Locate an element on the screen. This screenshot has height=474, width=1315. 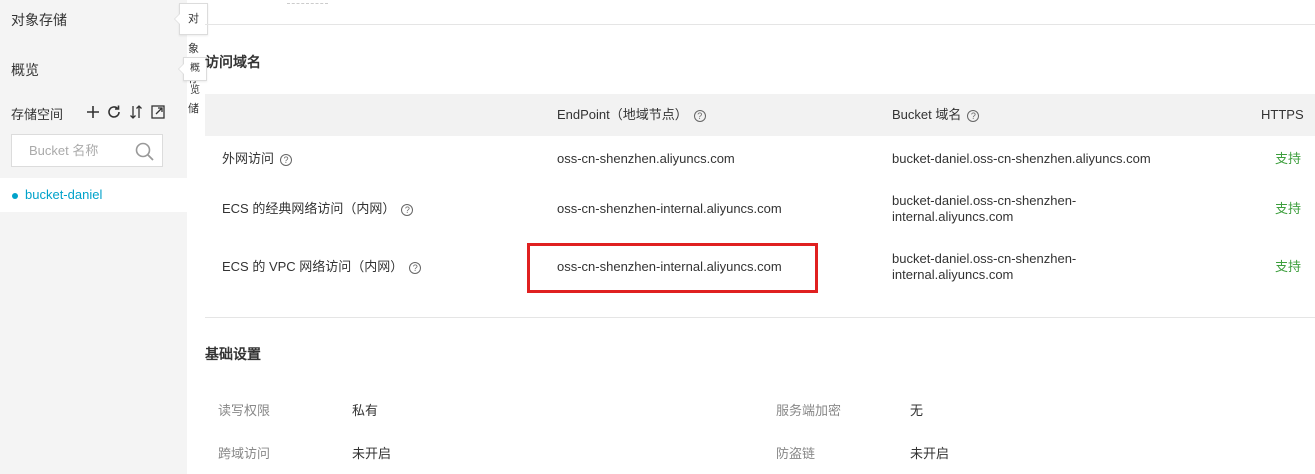
overview-tooltip: 概览 is located at coordinates (192, 76).